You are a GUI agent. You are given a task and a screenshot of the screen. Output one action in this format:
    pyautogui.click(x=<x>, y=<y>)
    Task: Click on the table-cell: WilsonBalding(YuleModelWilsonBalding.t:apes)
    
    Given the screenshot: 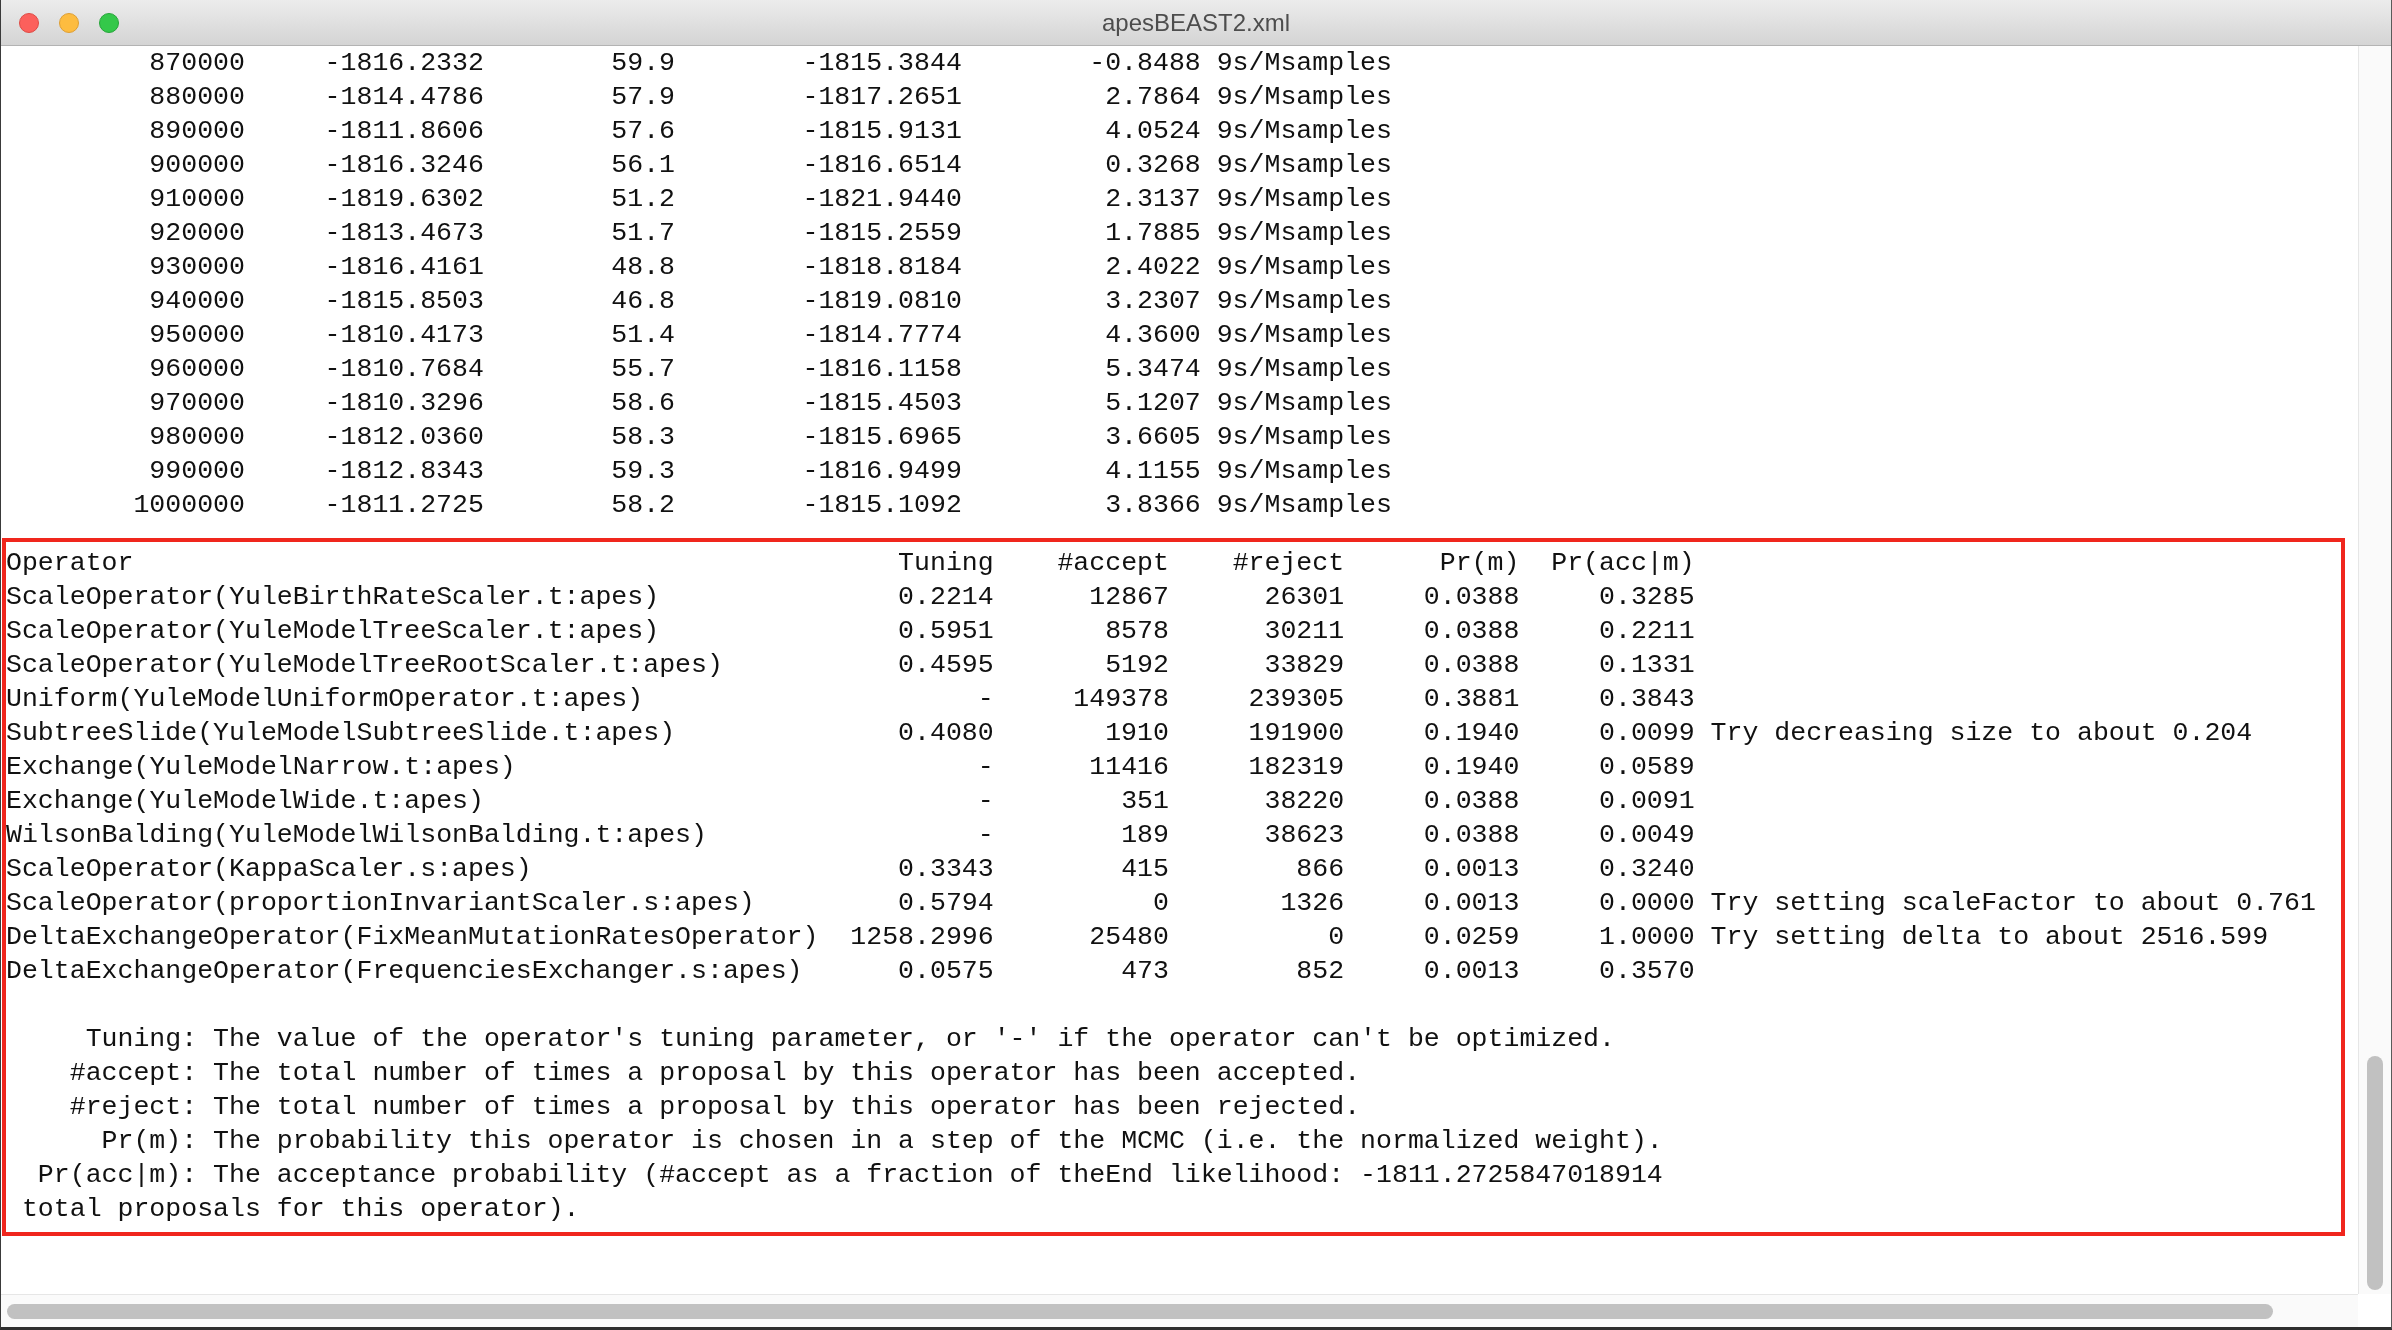 What is the action you would take?
    pyautogui.click(x=356, y=835)
    